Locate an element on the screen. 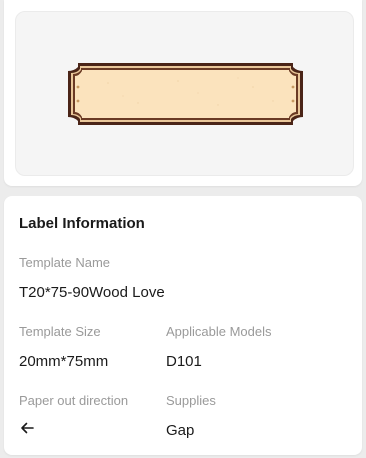 This screenshot has height=458, width=366. paper-out-direction-label: Paper out direction is located at coordinates (74, 400).